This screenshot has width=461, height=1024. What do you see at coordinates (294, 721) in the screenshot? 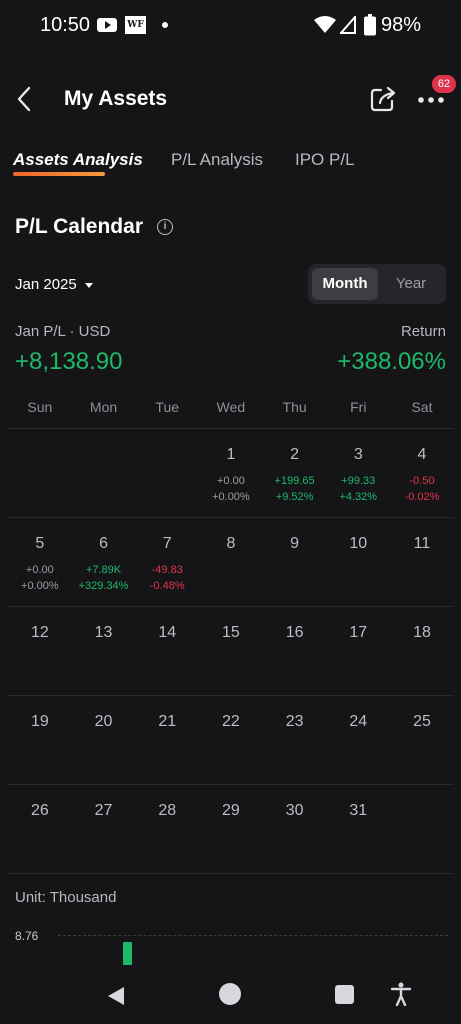
I see `day-number: 23` at bounding box center [294, 721].